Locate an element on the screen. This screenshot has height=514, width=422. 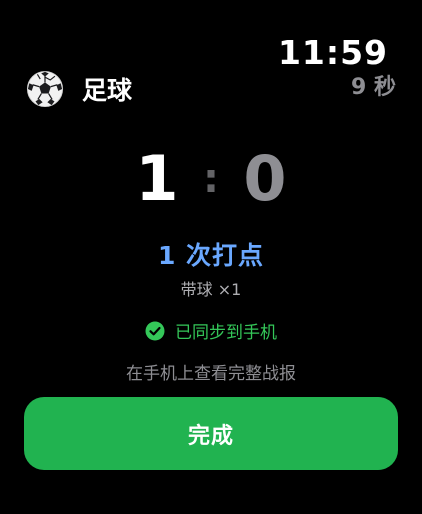
hit-count: 1 次打点 is located at coordinates (211, 255).